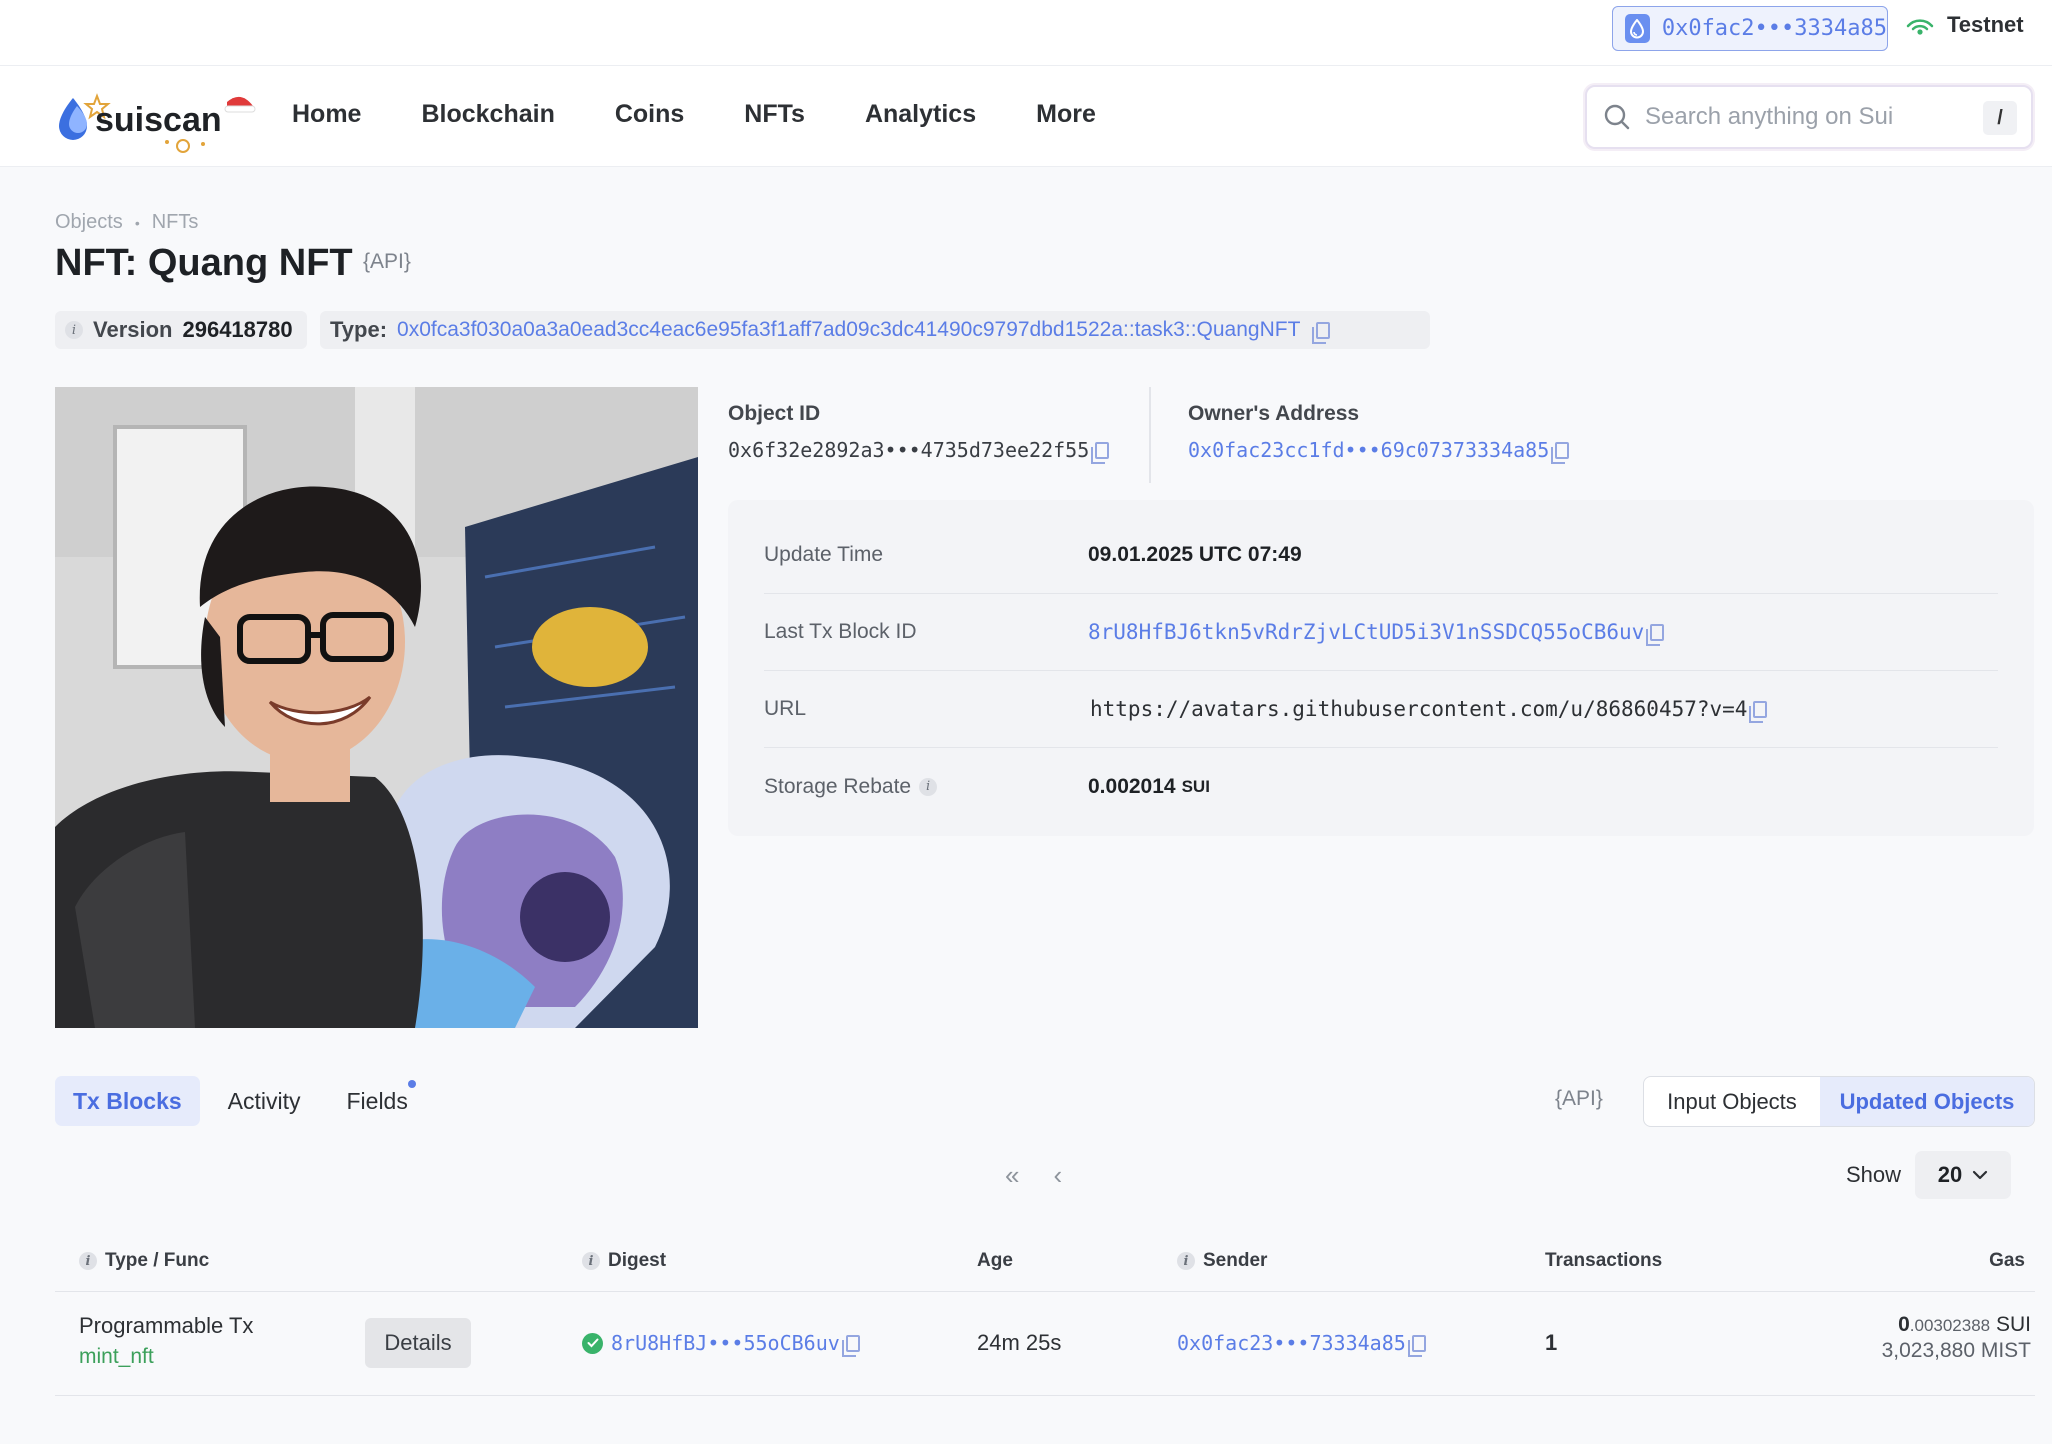  I want to click on notification-dot, so click(411, 1084).